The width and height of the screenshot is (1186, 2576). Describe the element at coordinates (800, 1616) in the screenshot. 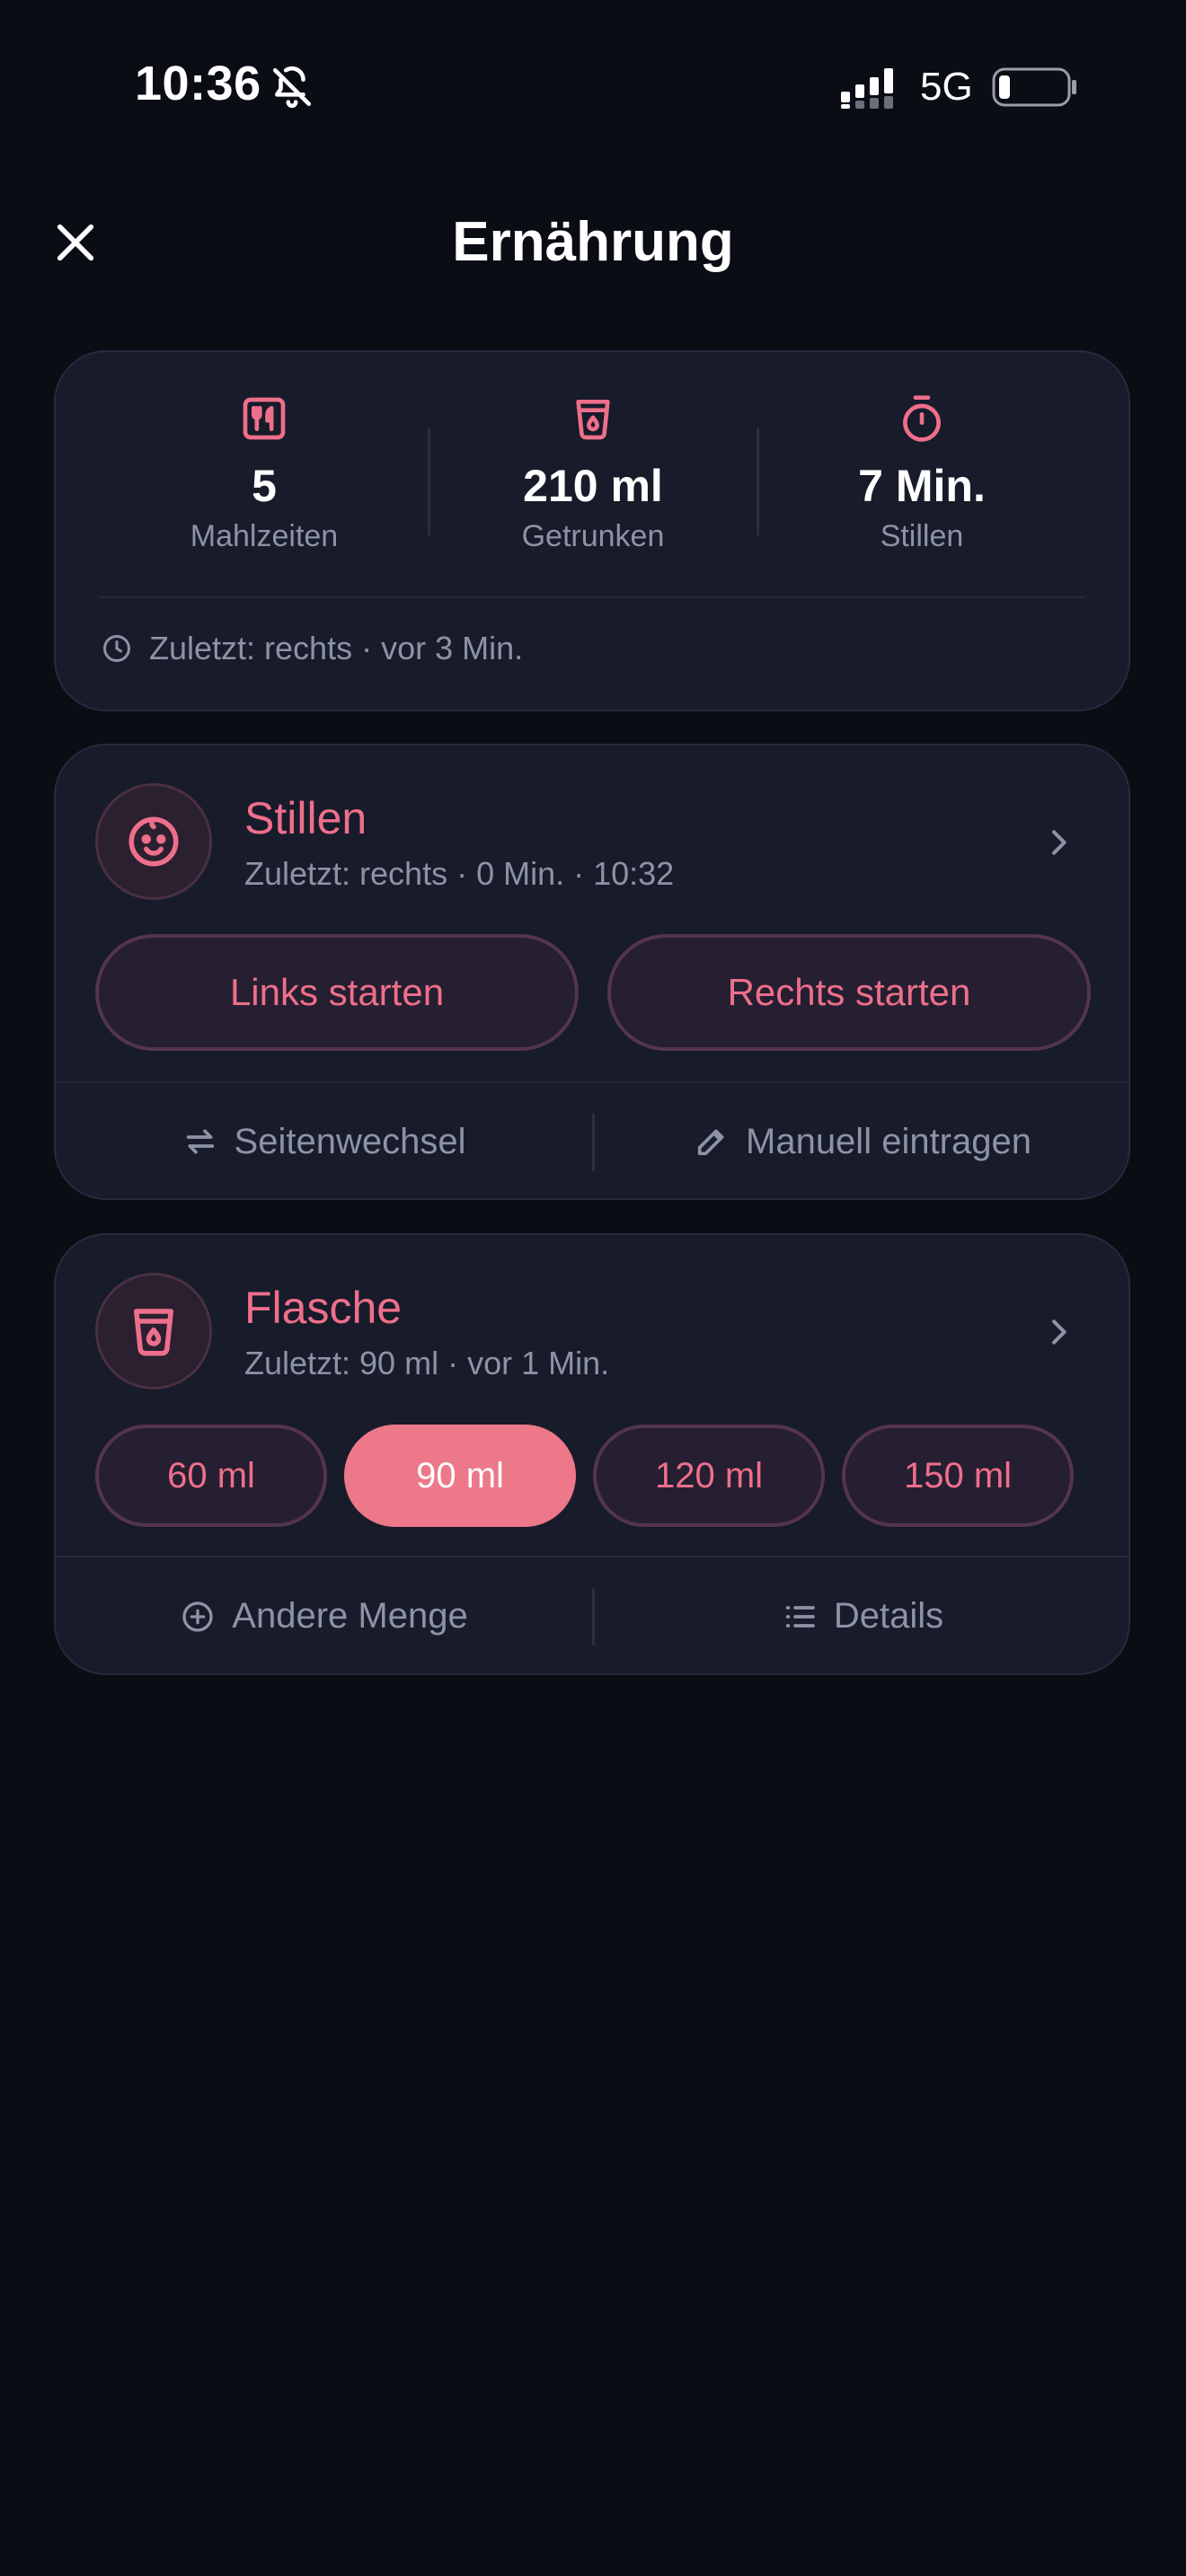

I see `list-icon` at that location.